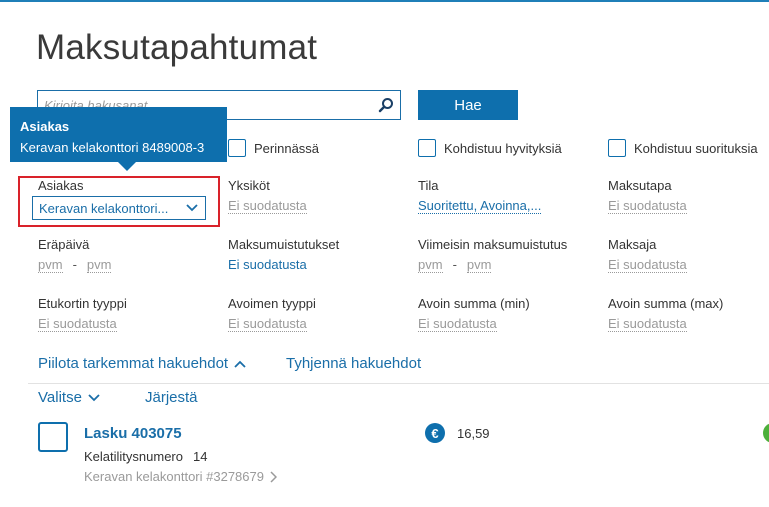 Image resolution: width=769 pixels, height=507 pixels. Describe the element at coordinates (696, 148) in the screenshot. I see `checkbox-label: Kohdistuu suorituksia` at that location.